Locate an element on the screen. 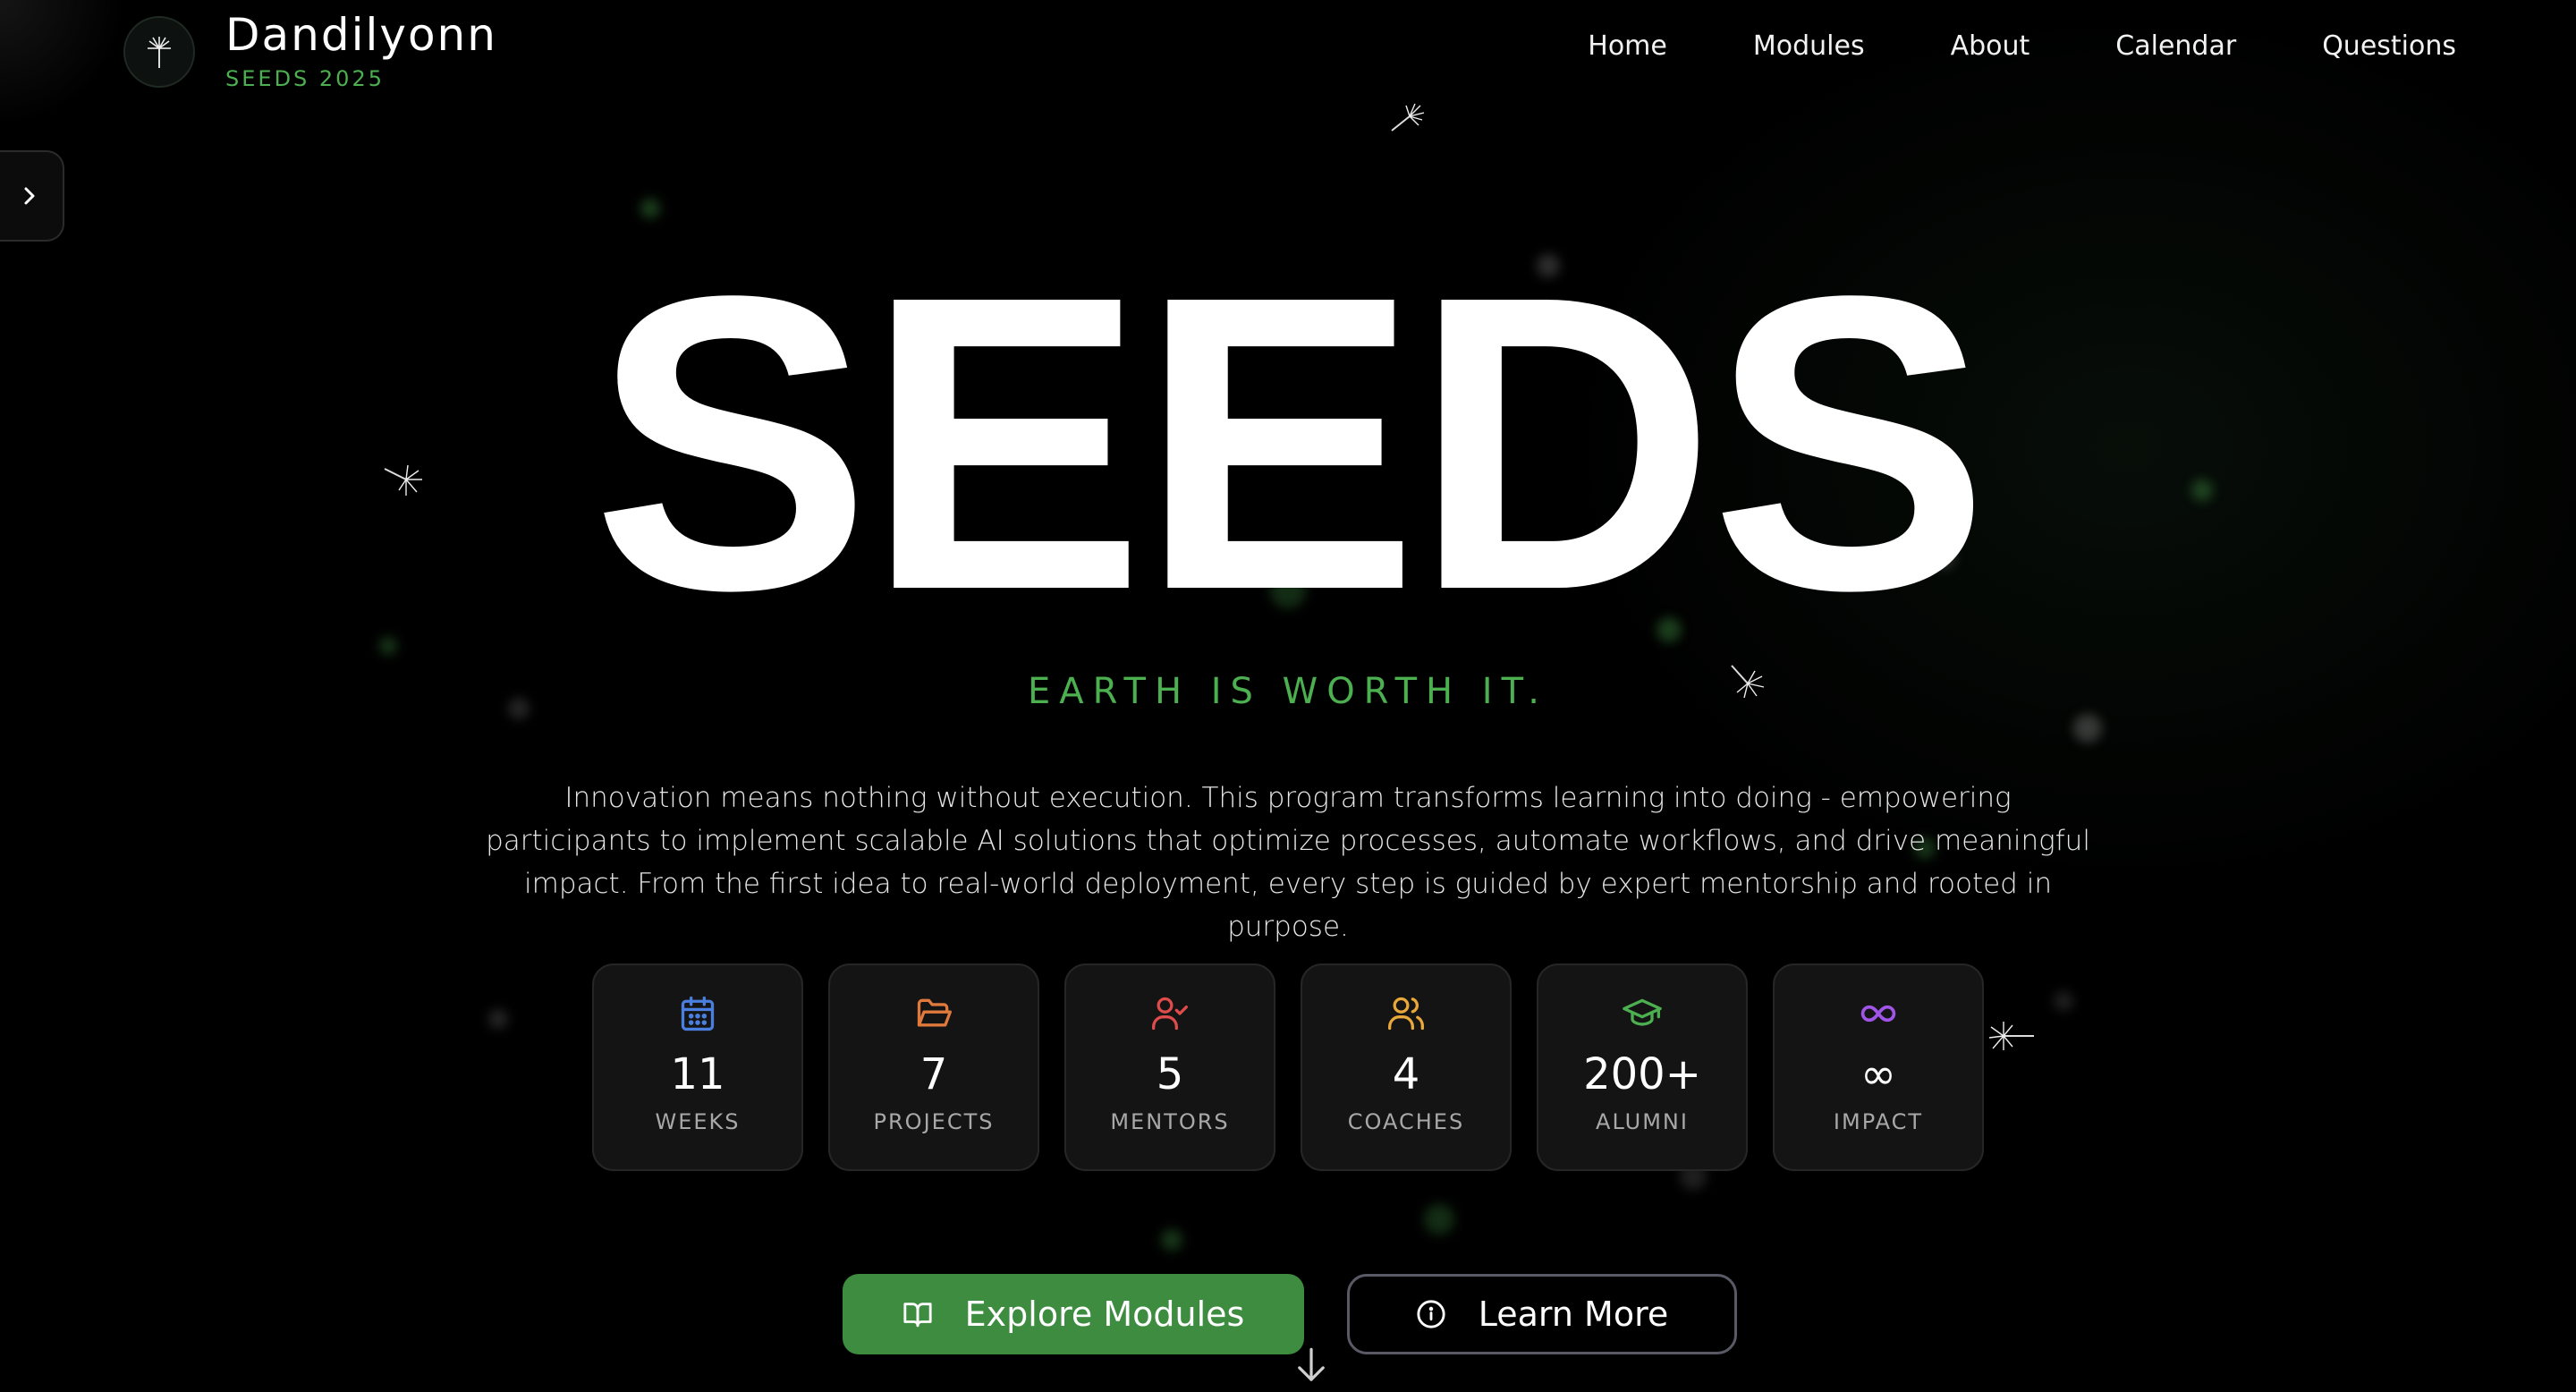 The width and height of the screenshot is (2576, 1392). book-open-icon is located at coordinates (917, 1315).